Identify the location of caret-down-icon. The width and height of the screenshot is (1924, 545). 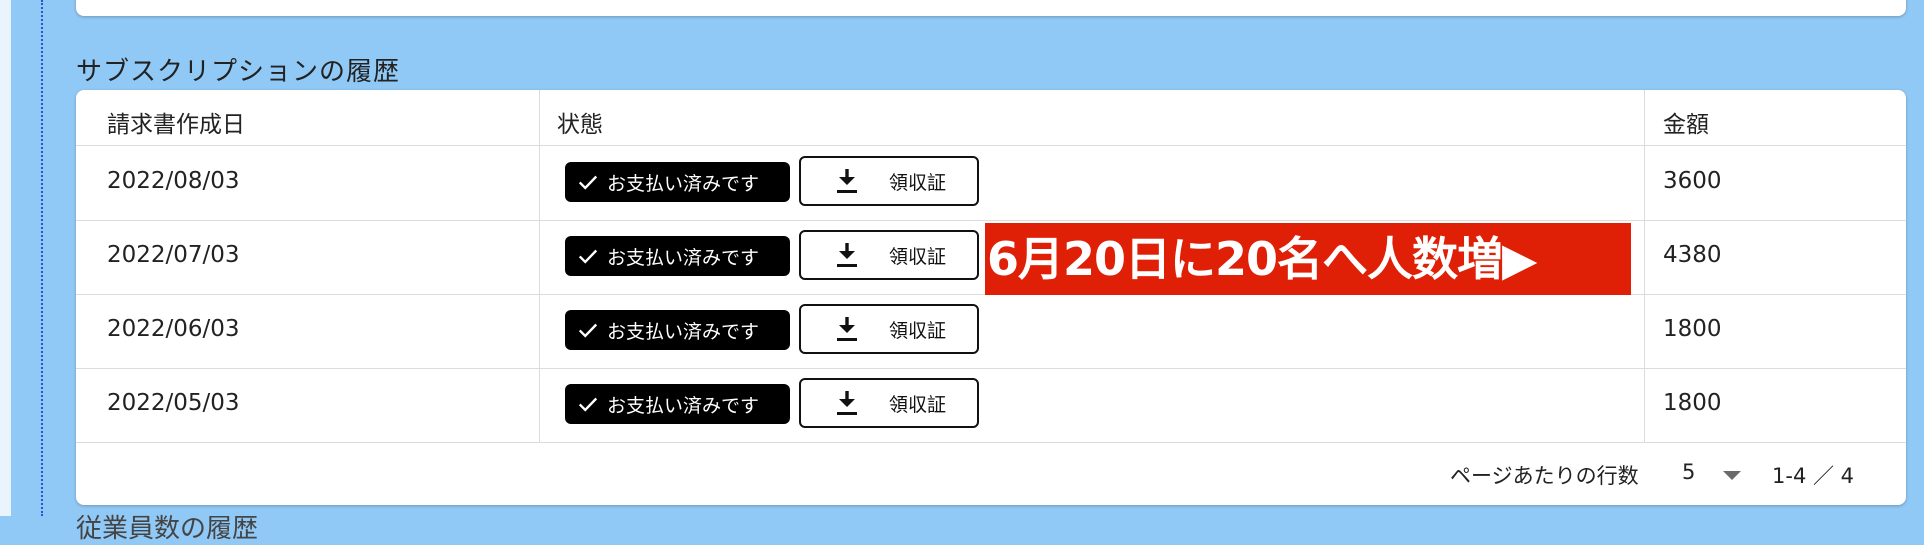
(1732, 475).